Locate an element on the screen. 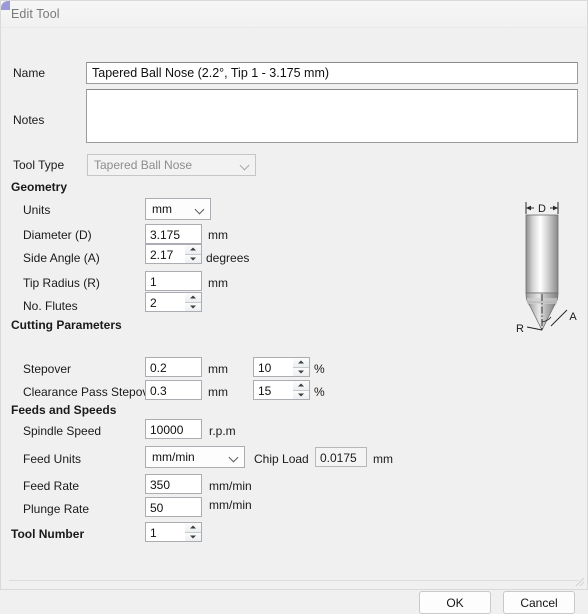 The height and width of the screenshot is (614, 588). flutes-label: No. Flutes is located at coordinates (50, 306).